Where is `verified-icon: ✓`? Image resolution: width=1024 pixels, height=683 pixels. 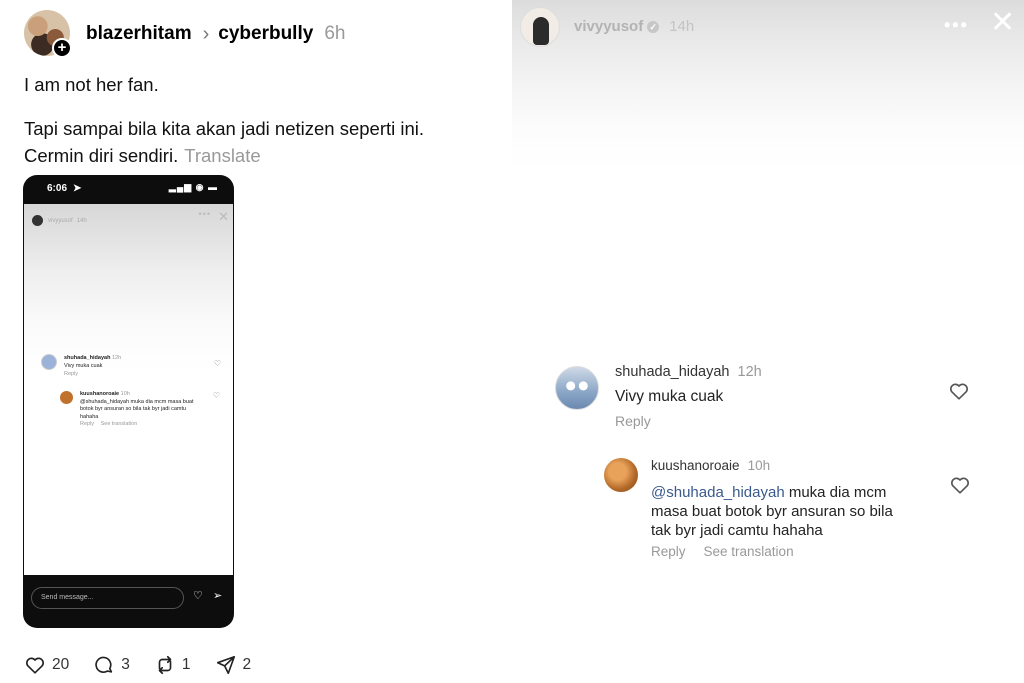
verified-icon: ✓ is located at coordinates (653, 26).